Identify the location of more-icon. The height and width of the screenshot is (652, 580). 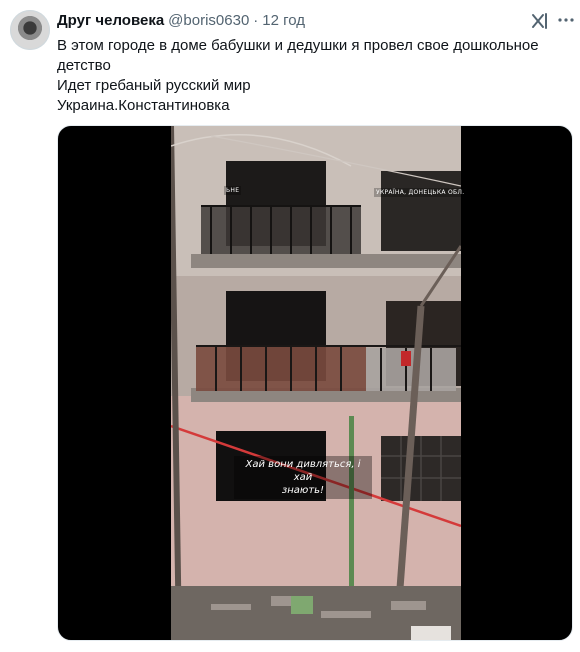
(566, 20).